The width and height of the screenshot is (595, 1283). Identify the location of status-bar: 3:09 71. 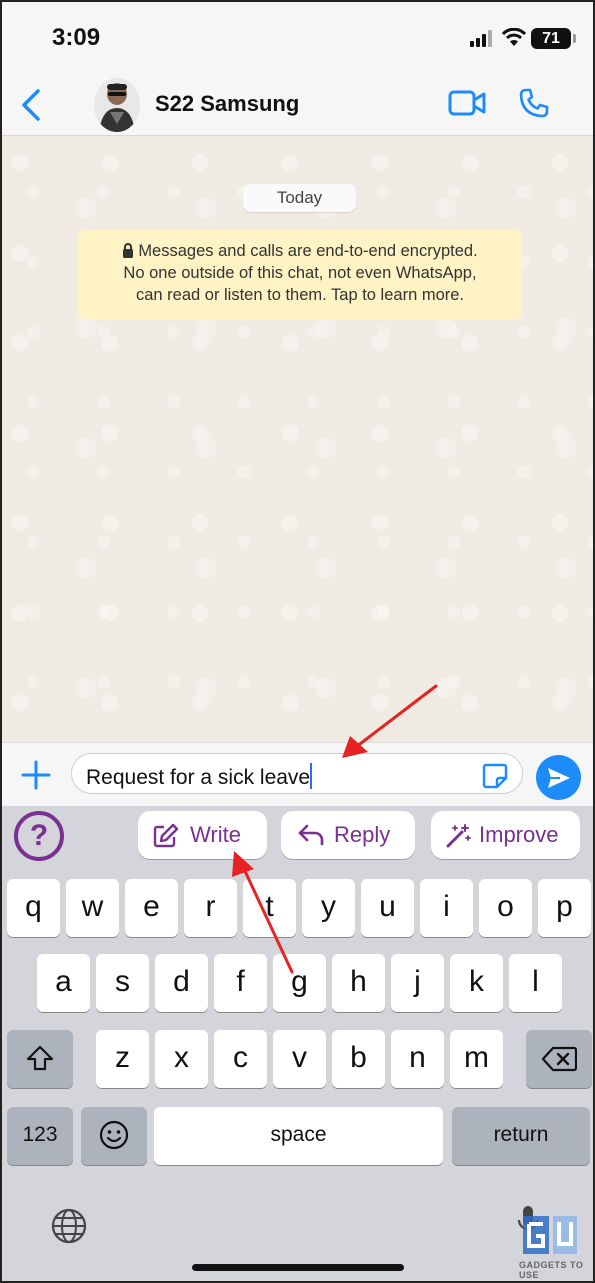
(297, 38).